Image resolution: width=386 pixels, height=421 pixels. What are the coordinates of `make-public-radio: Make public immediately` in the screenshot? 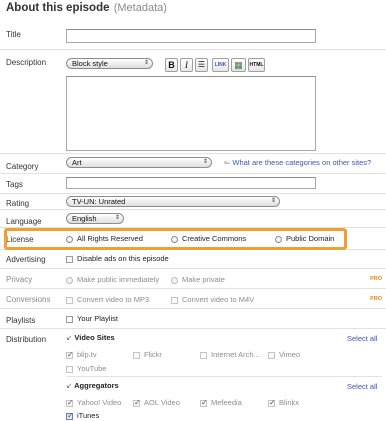 It's located at (112, 279).